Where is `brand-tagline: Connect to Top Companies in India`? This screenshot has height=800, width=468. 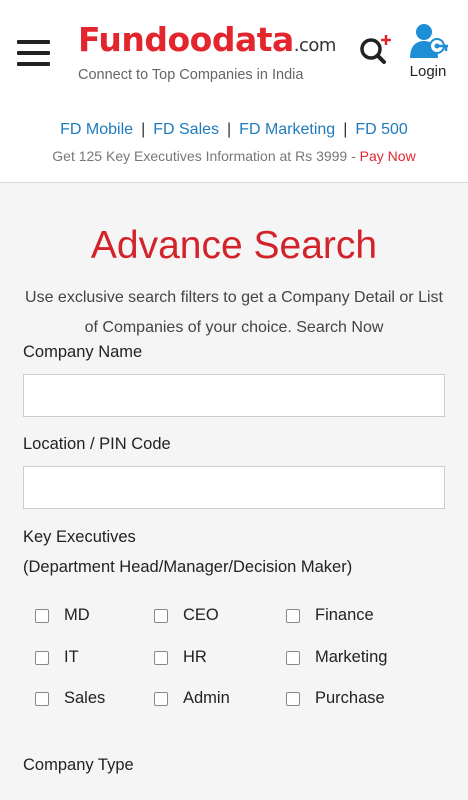 brand-tagline: Connect to Top Companies in India is located at coordinates (191, 75).